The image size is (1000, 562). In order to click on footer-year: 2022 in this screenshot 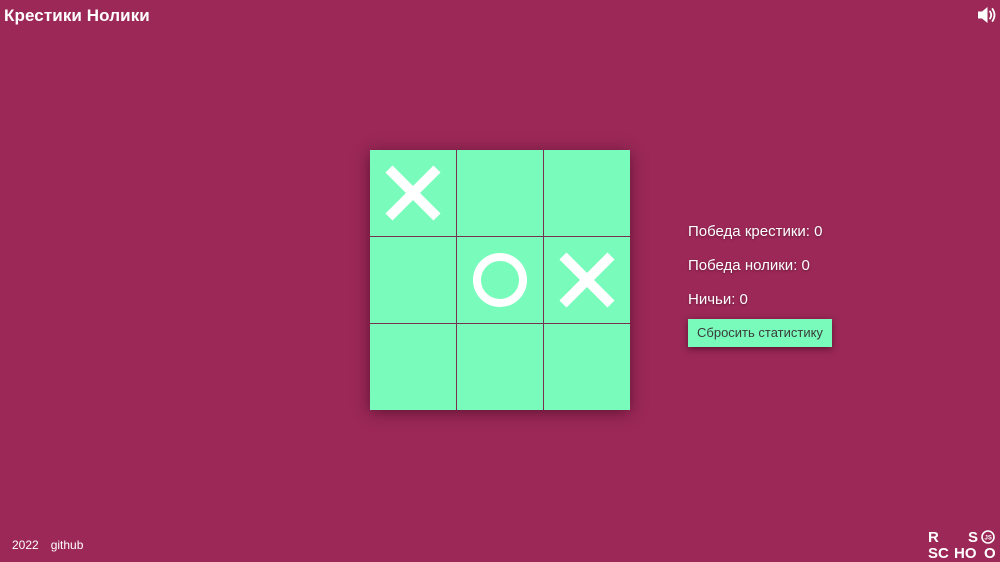, I will do `click(25, 545)`.